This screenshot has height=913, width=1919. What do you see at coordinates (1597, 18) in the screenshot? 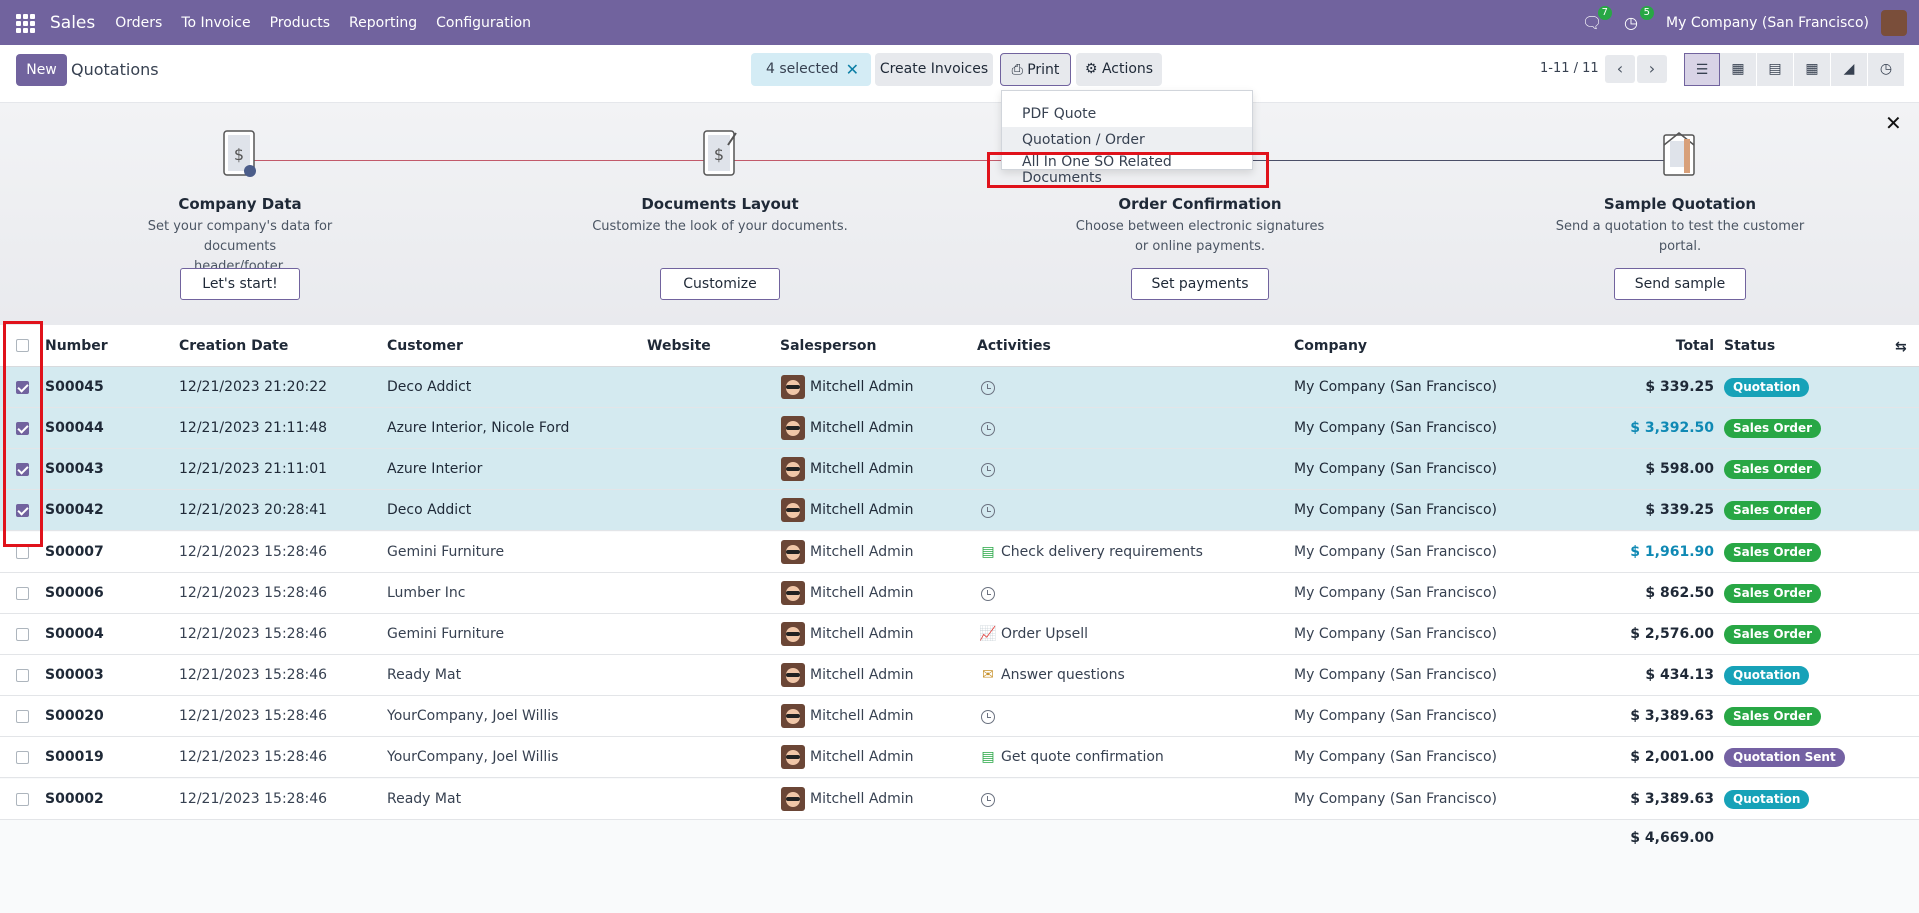
I see `messages-icon: 🗨 7` at bounding box center [1597, 18].